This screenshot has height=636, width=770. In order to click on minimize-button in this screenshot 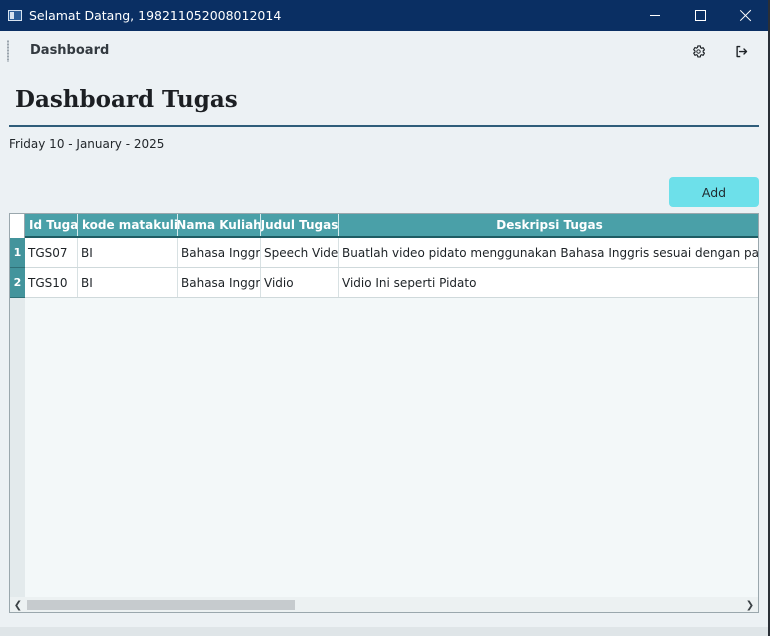, I will do `click(655, 15)`.